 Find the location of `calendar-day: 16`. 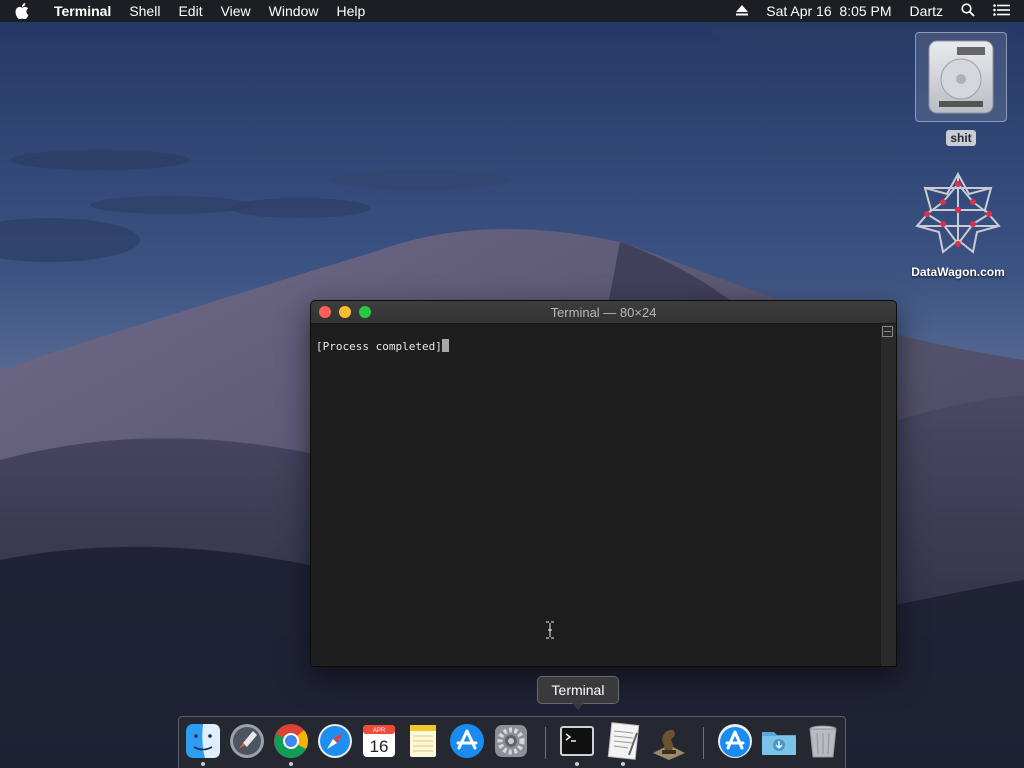

calendar-day: 16 is located at coordinates (379, 746).